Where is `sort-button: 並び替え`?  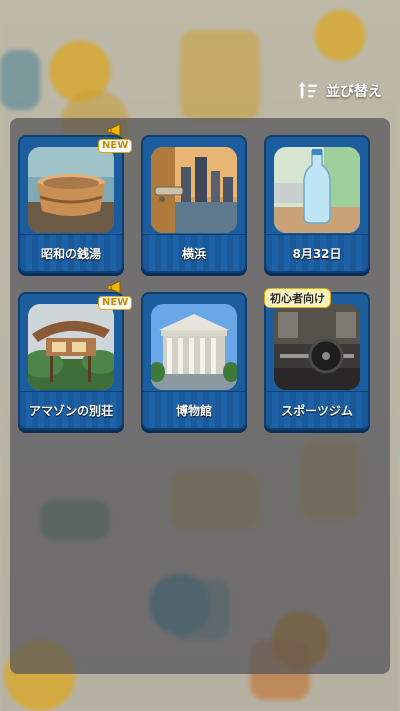 sort-button: 並び替え is located at coordinates (340, 91).